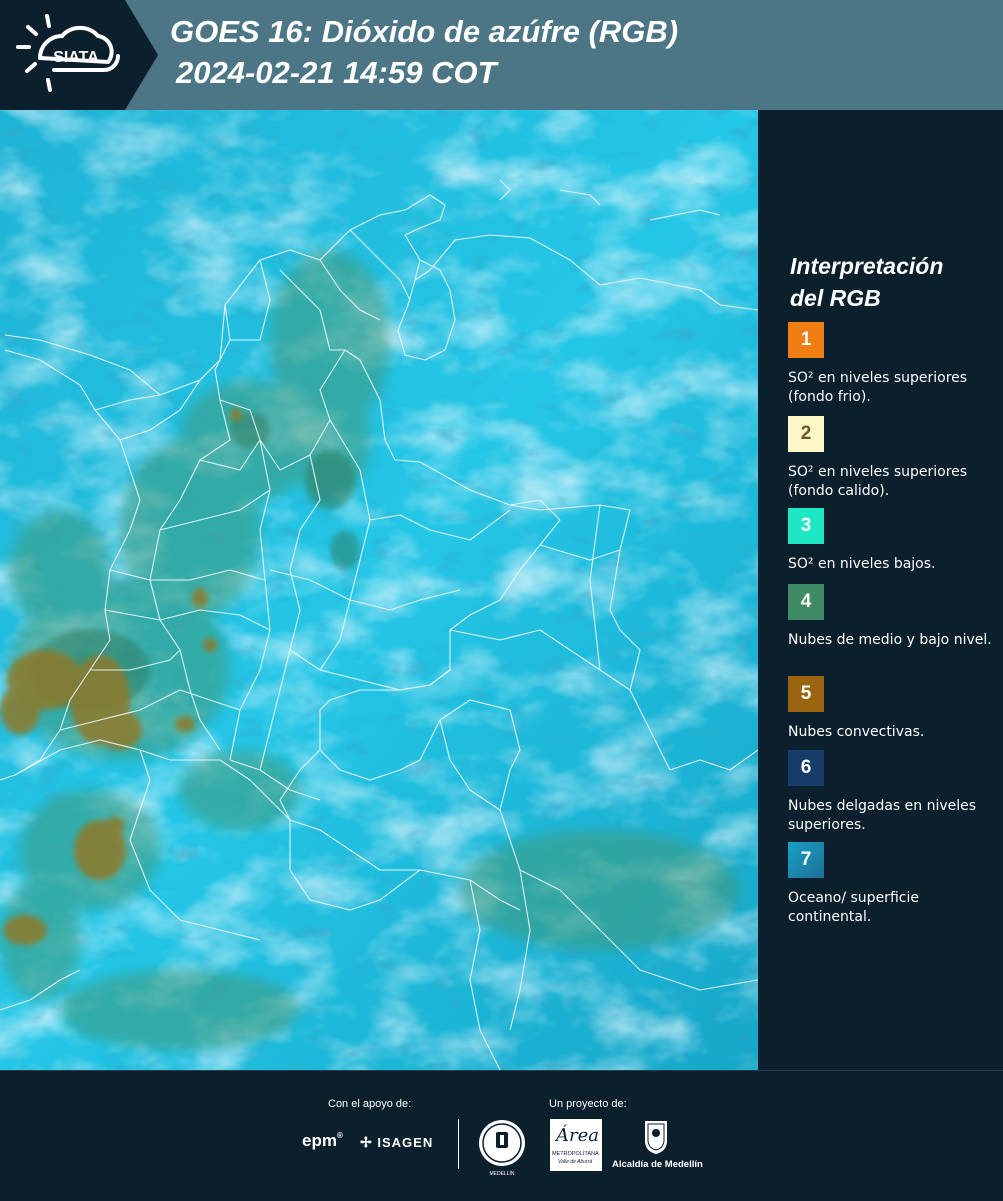  Describe the element at coordinates (862, 564) in the screenshot. I see `legend-label-3: SO² en niveles bajos.` at that location.